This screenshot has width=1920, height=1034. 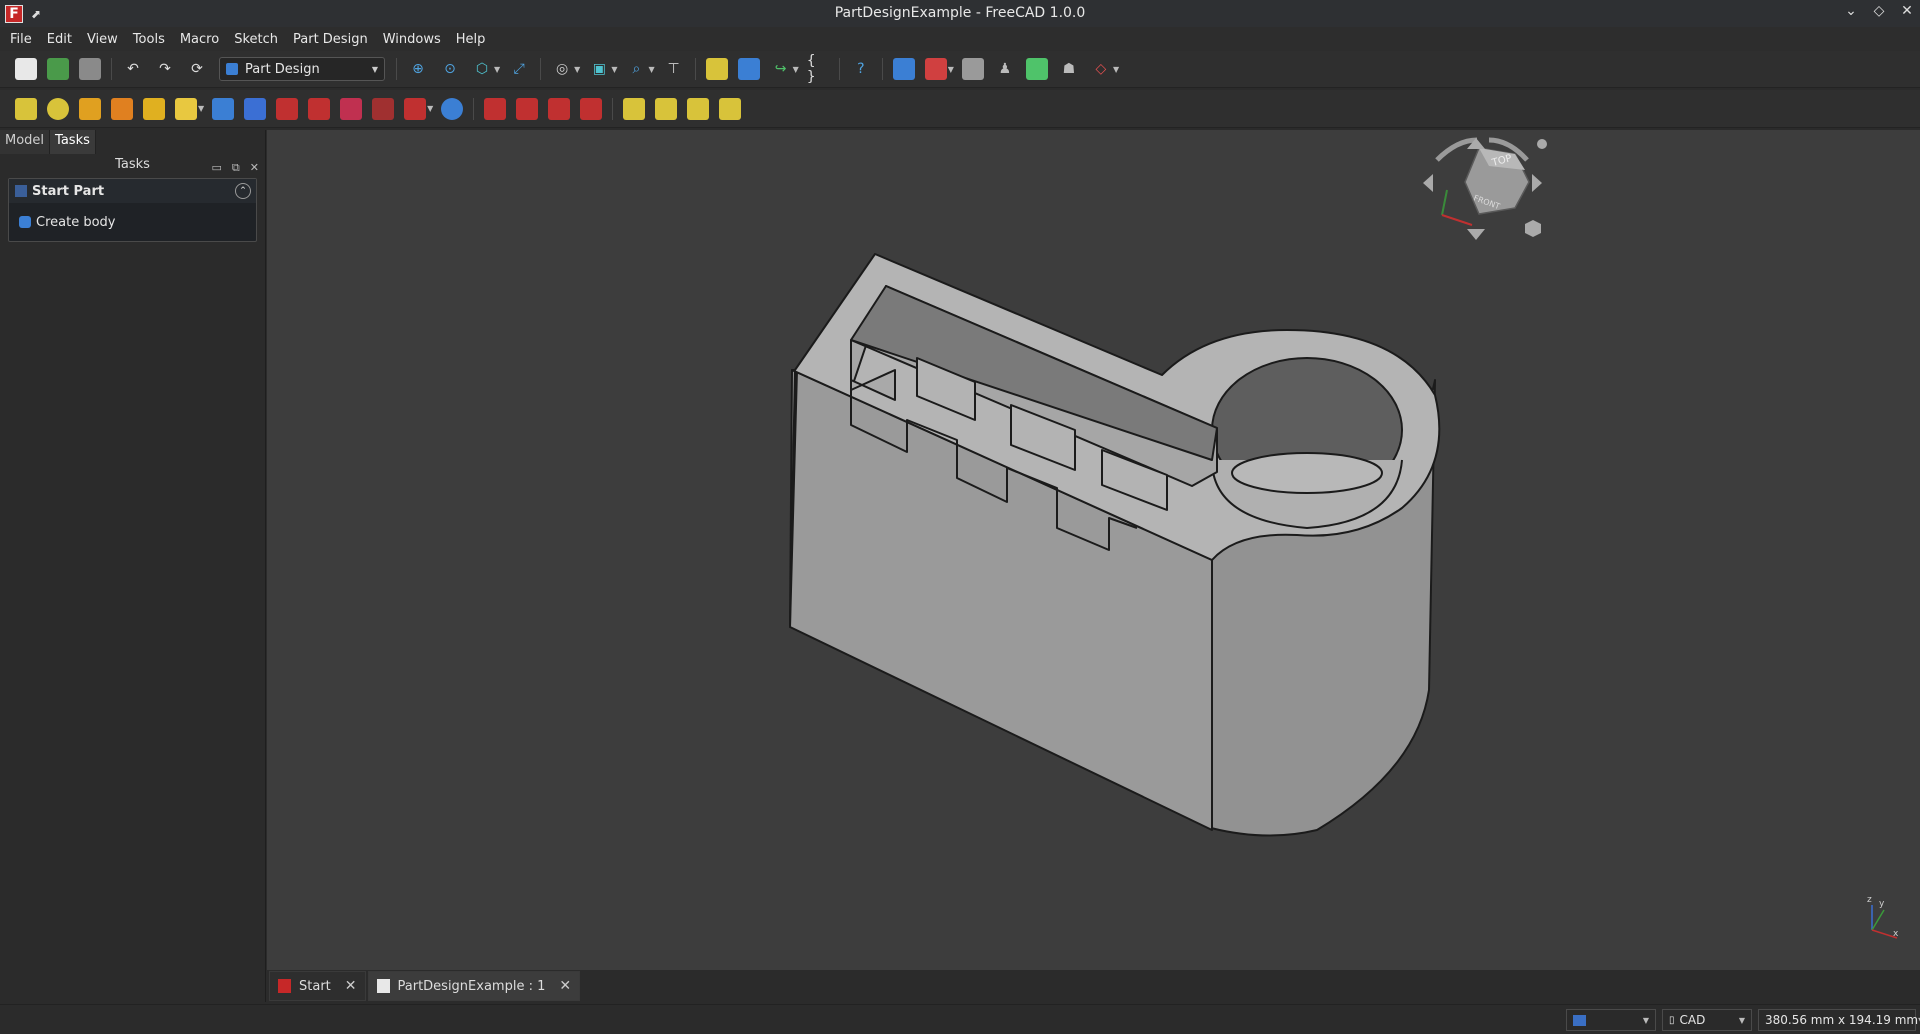 What do you see at coordinates (26, 69) in the screenshot?
I see `new-document-icon` at bounding box center [26, 69].